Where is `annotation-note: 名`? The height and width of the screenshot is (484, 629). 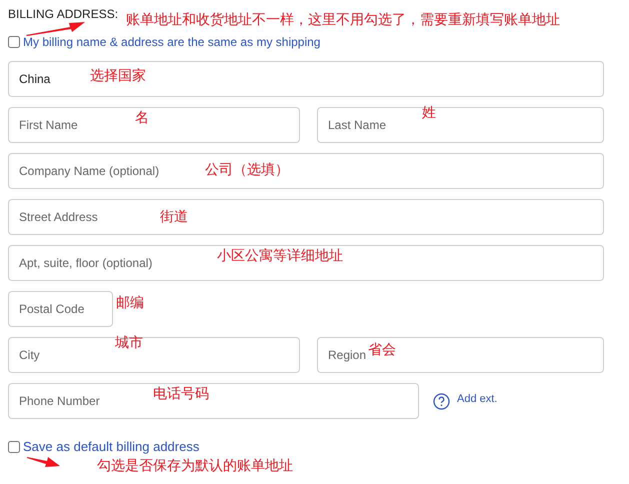 annotation-note: 名 is located at coordinates (142, 118).